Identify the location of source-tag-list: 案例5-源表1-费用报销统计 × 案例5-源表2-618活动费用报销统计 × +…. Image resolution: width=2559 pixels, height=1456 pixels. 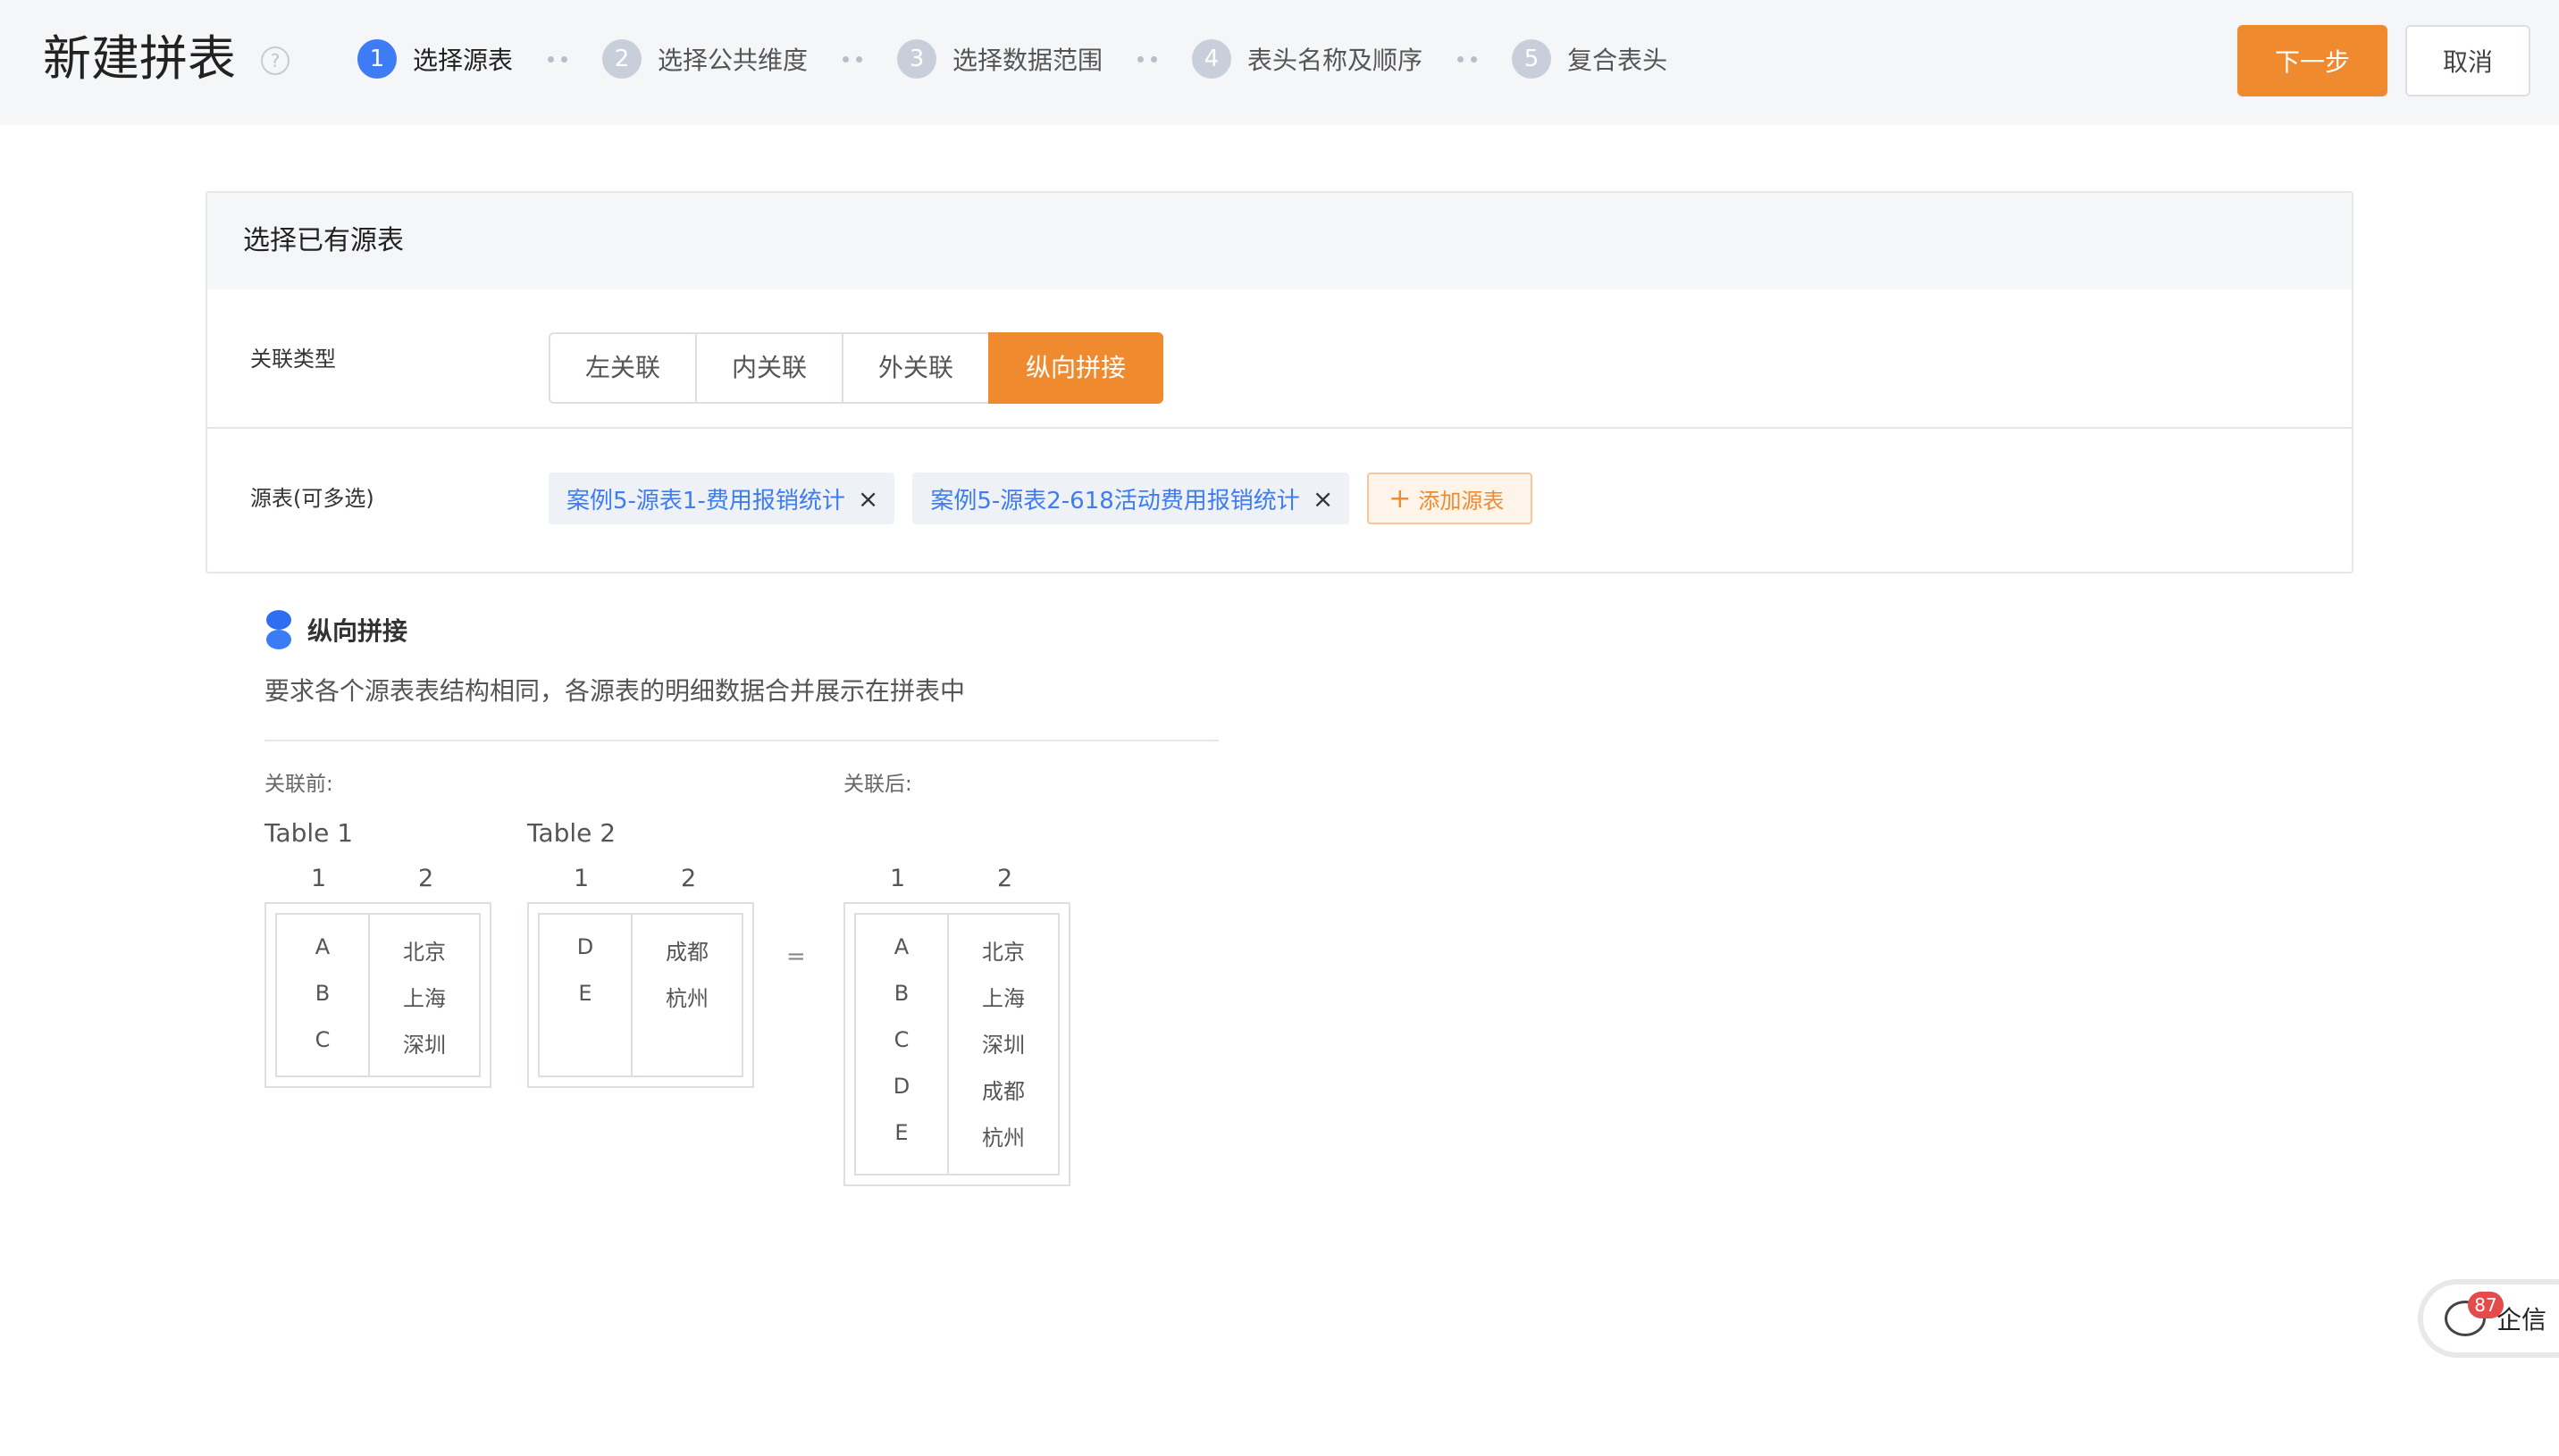
(1041, 498).